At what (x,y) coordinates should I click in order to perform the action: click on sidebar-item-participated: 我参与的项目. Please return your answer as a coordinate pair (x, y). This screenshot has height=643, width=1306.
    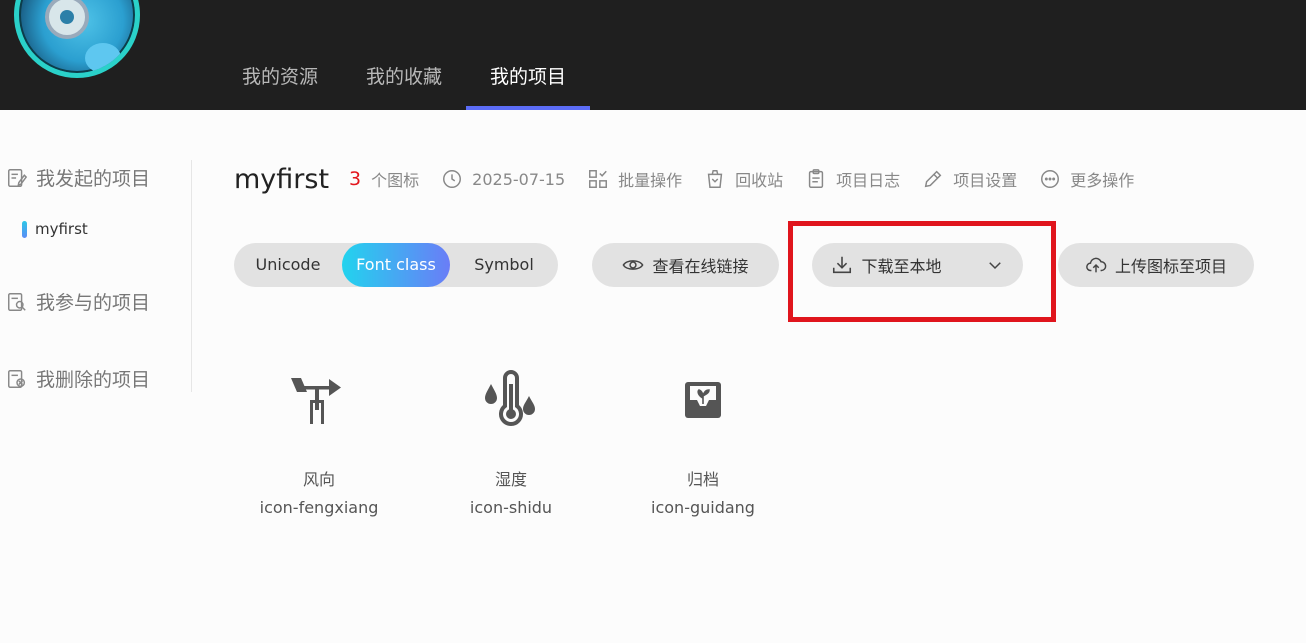
    Looking at the image, I should click on (78, 301).